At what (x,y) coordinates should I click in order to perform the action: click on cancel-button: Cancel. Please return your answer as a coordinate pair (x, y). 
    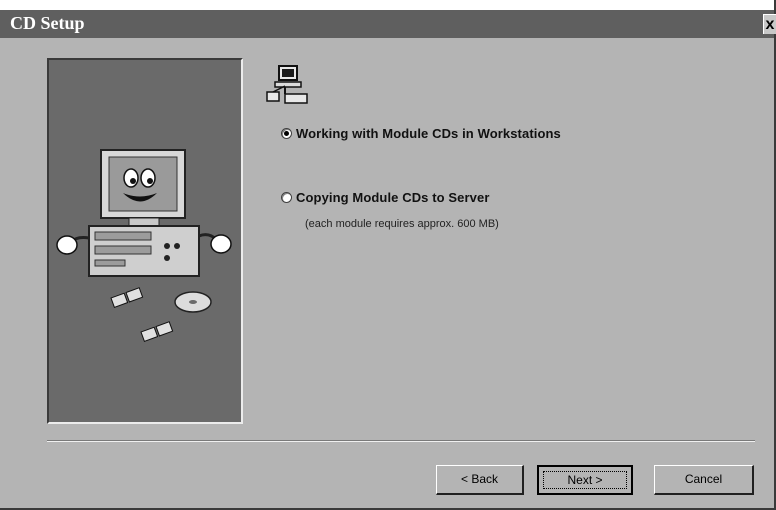
    Looking at the image, I should click on (704, 480).